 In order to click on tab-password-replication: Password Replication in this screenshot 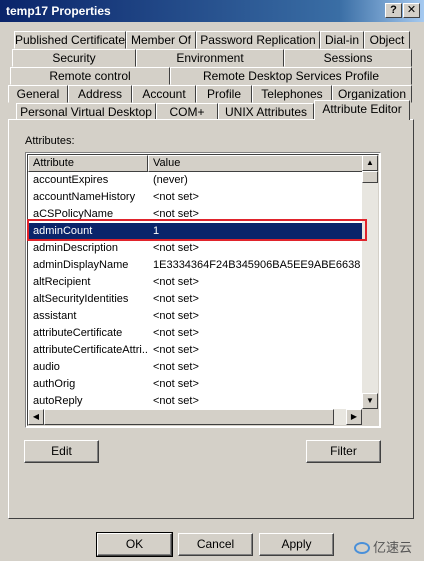, I will do `click(258, 40)`.